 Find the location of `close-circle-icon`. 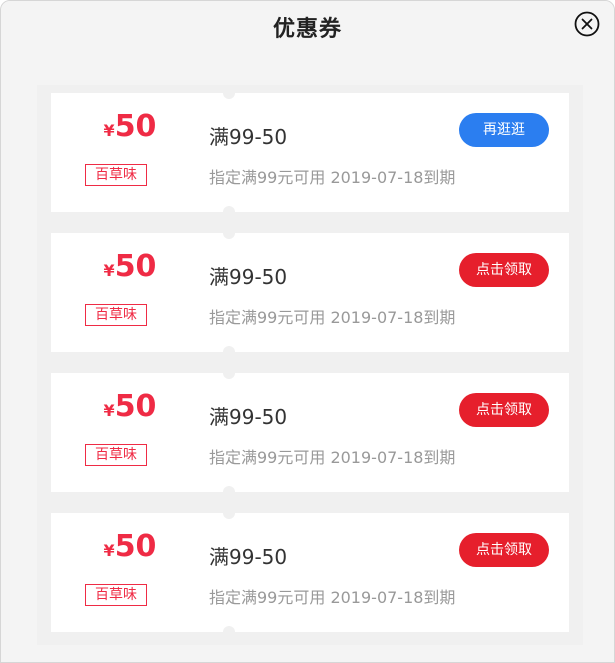

close-circle-icon is located at coordinates (587, 24).